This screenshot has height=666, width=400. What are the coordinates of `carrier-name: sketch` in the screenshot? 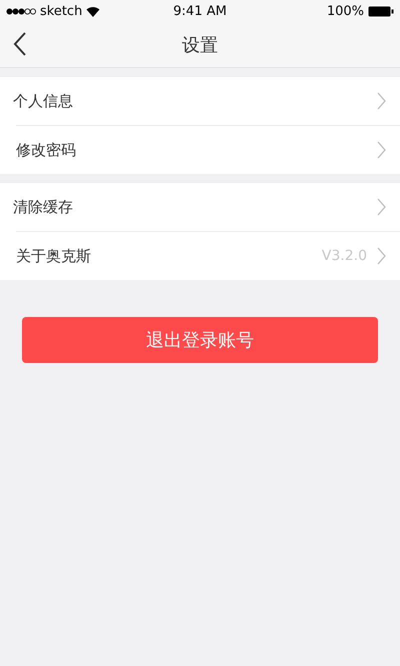 It's located at (61, 11).